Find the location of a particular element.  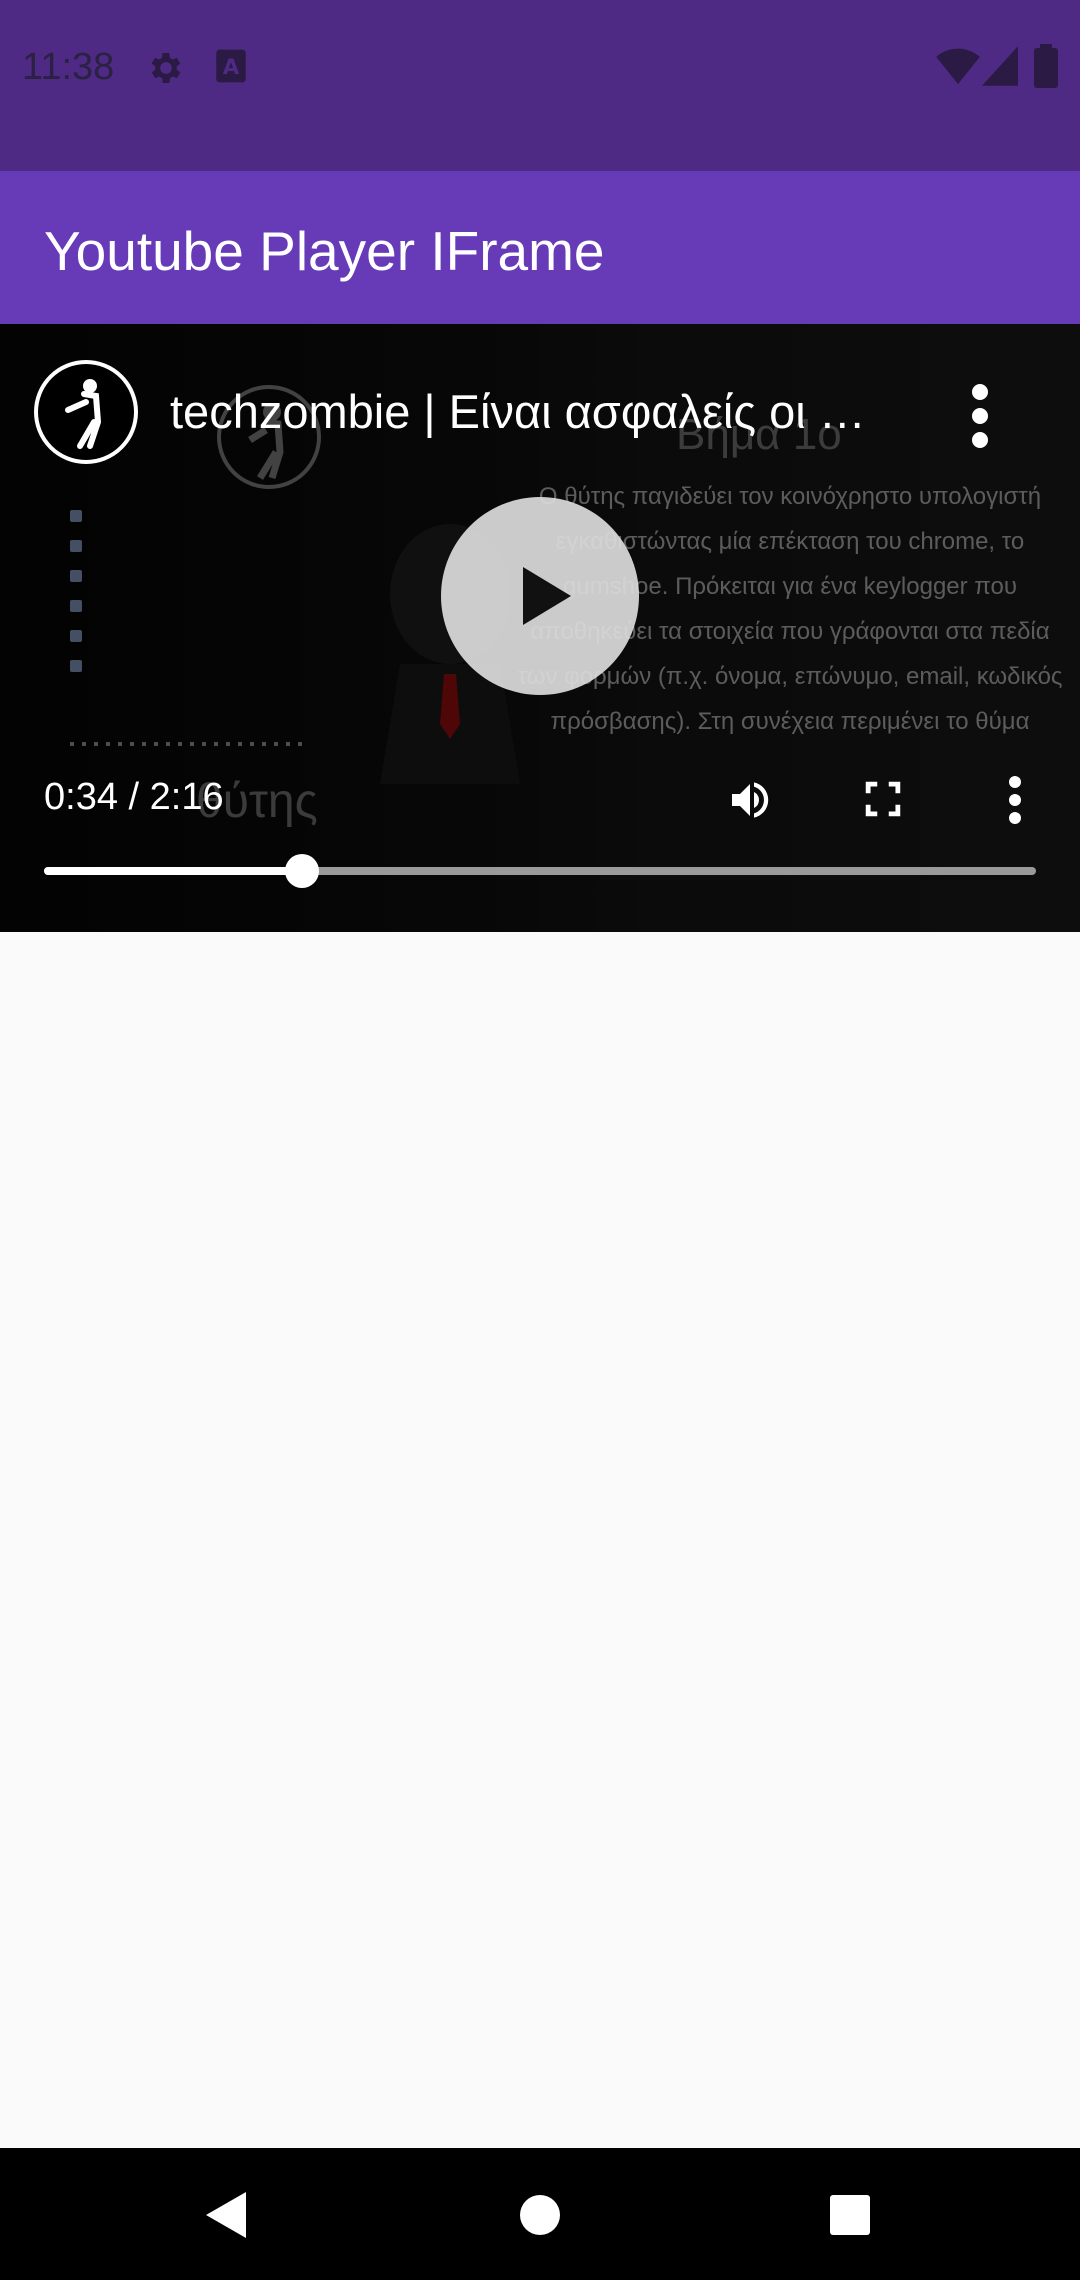

progress-scrubber is located at coordinates (301, 871).